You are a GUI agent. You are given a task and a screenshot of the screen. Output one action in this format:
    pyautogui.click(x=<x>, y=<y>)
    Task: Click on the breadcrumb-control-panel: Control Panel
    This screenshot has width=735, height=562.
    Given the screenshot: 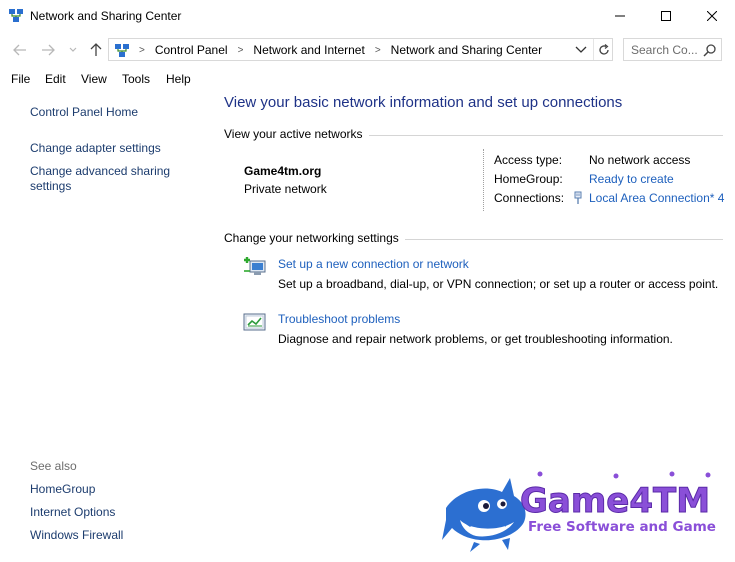 What is the action you would take?
    pyautogui.click(x=191, y=50)
    